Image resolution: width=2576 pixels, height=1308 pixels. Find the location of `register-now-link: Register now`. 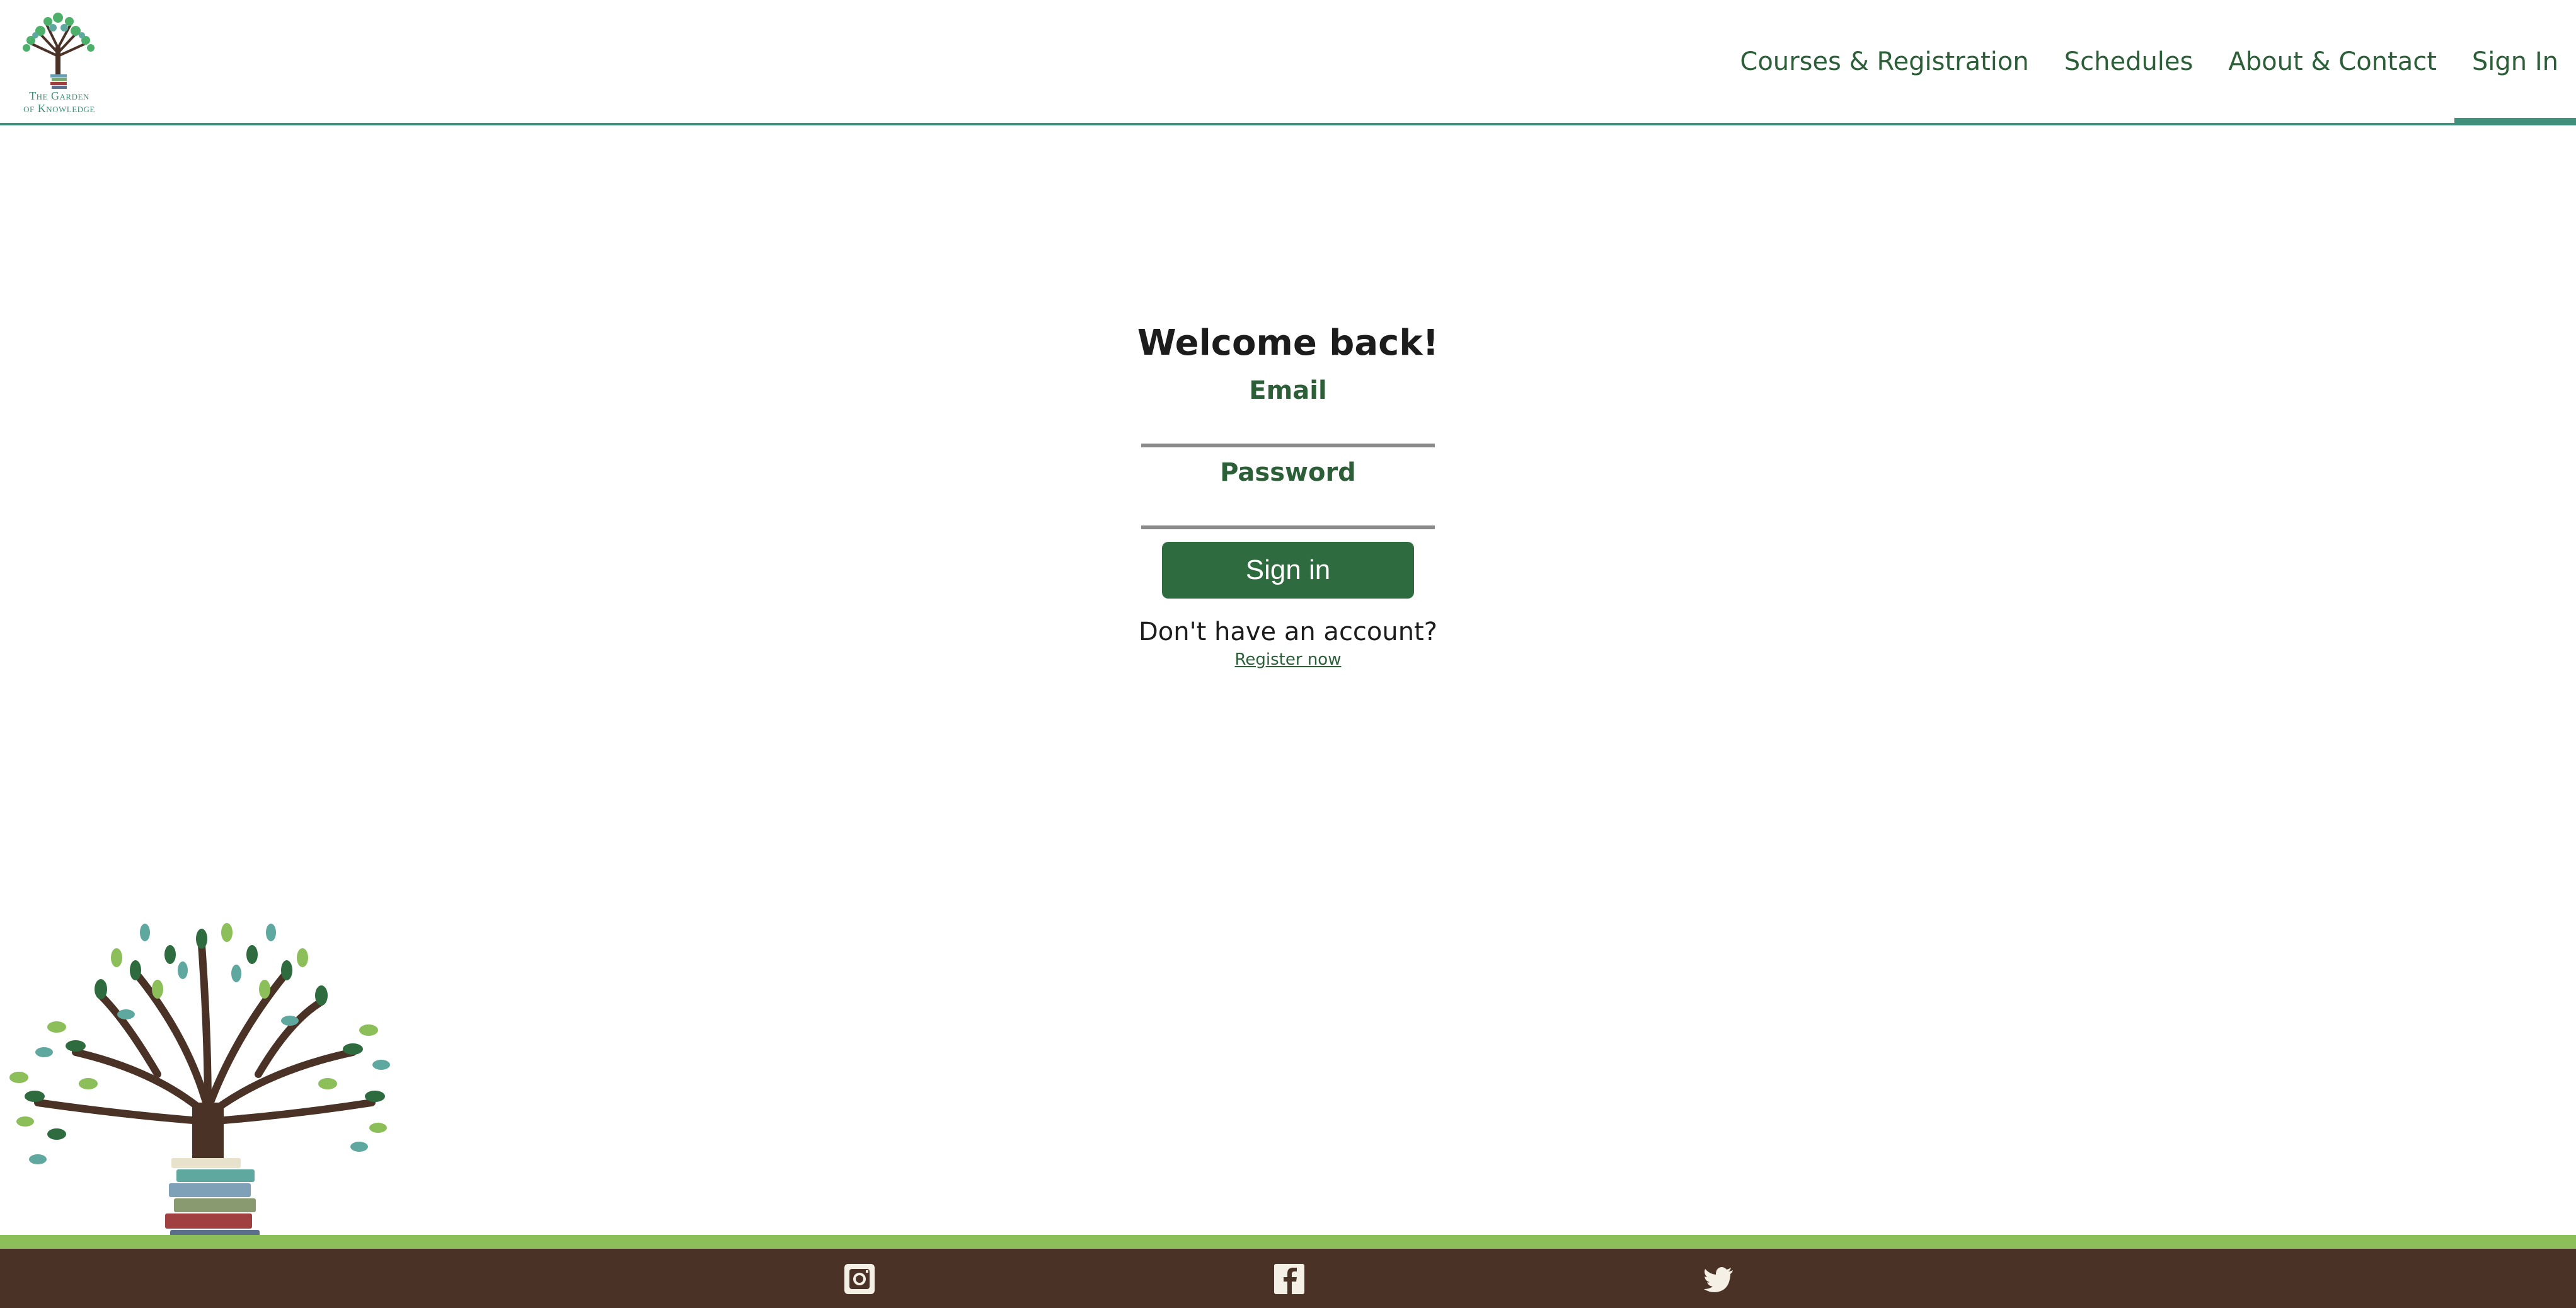

register-now-link: Register now is located at coordinates (1288, 659).